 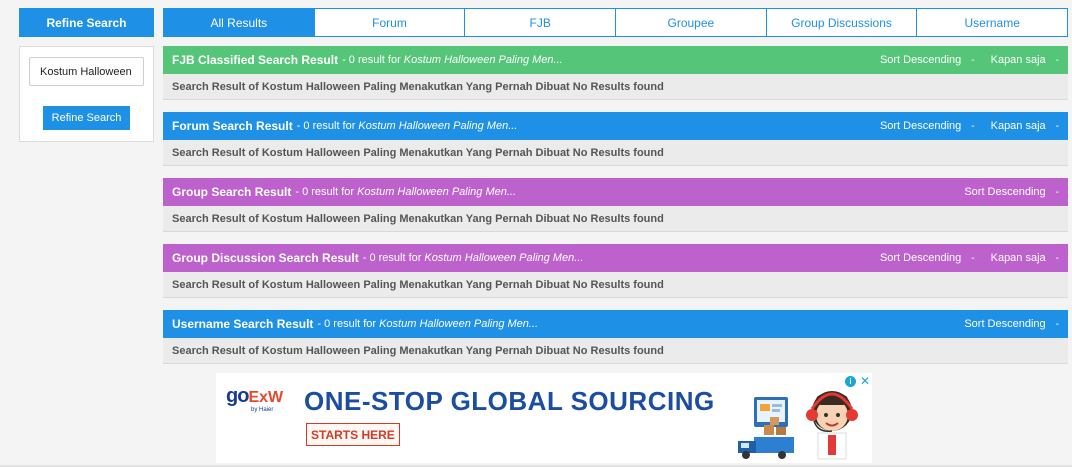 I want to click on refine-search-panel: Refine Search, so click(x=86, y=94).